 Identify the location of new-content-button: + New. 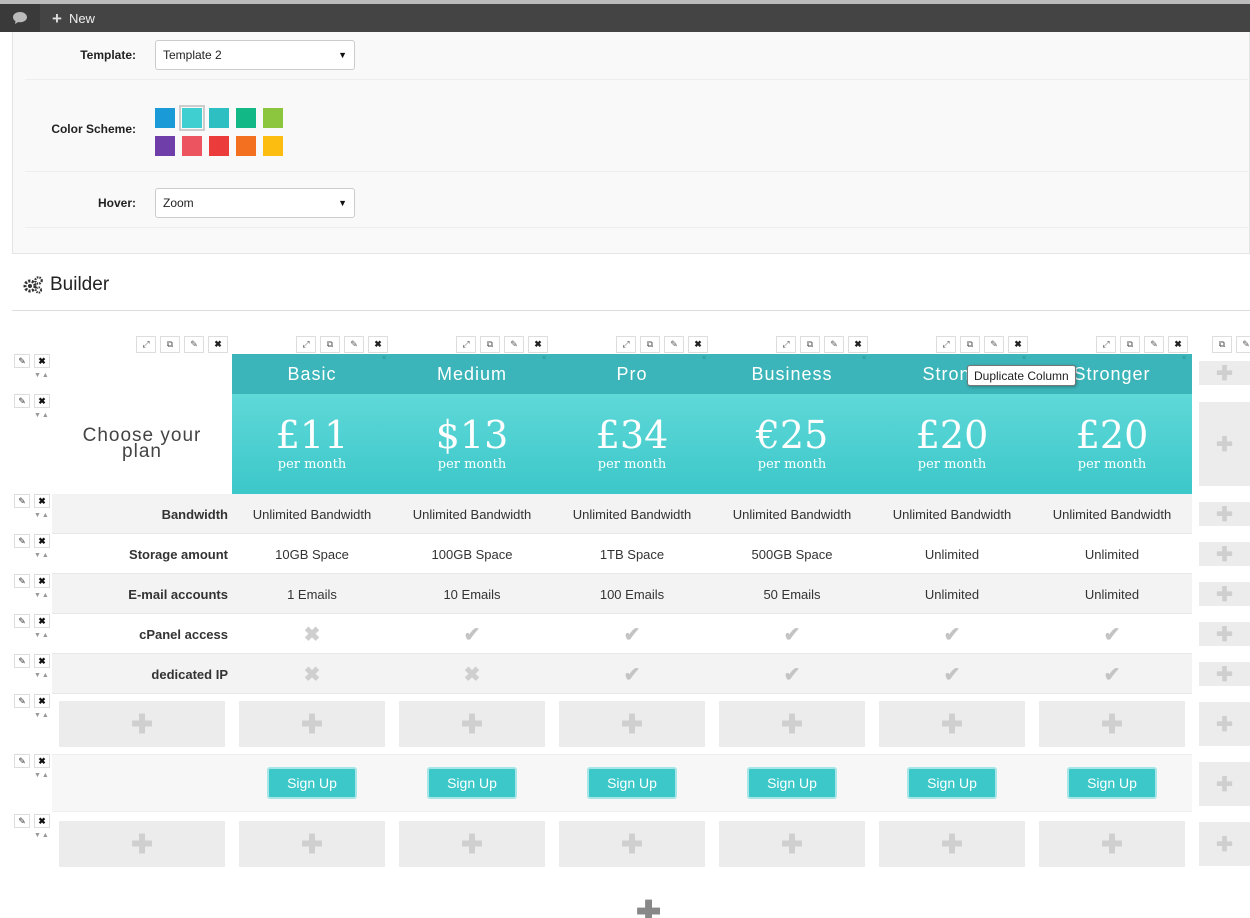
(73, 18).